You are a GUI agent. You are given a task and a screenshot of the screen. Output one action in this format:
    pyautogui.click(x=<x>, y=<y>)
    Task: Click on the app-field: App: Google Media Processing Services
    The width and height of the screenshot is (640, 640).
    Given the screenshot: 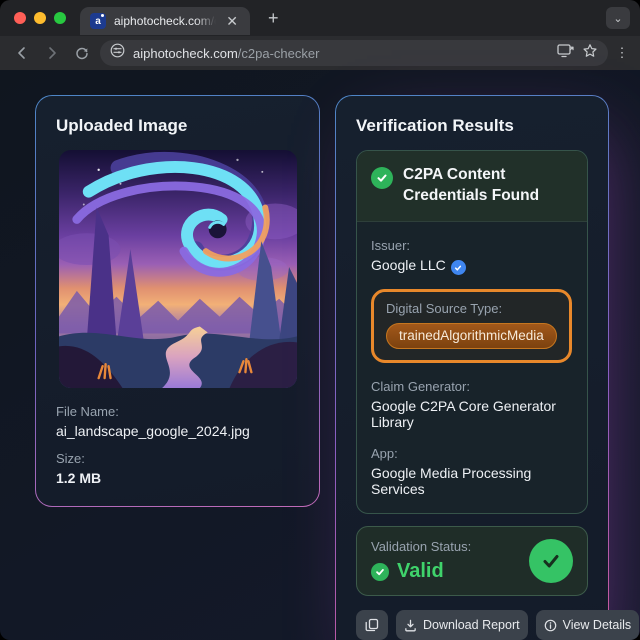 What is the action you would take?
    pyautogui.click(x=472, y=471)
    